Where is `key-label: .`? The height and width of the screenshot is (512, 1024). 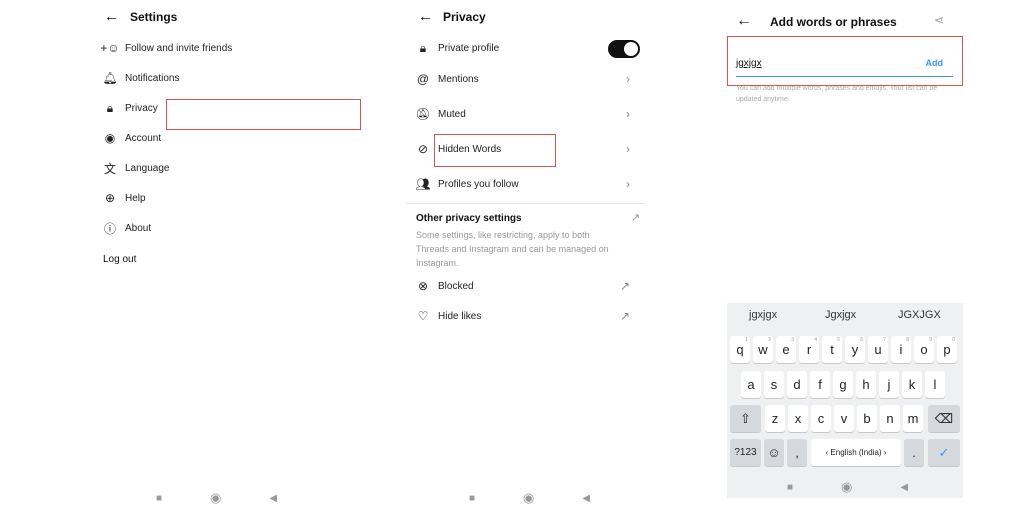 key-label: . is located at coordinates (914, 452).